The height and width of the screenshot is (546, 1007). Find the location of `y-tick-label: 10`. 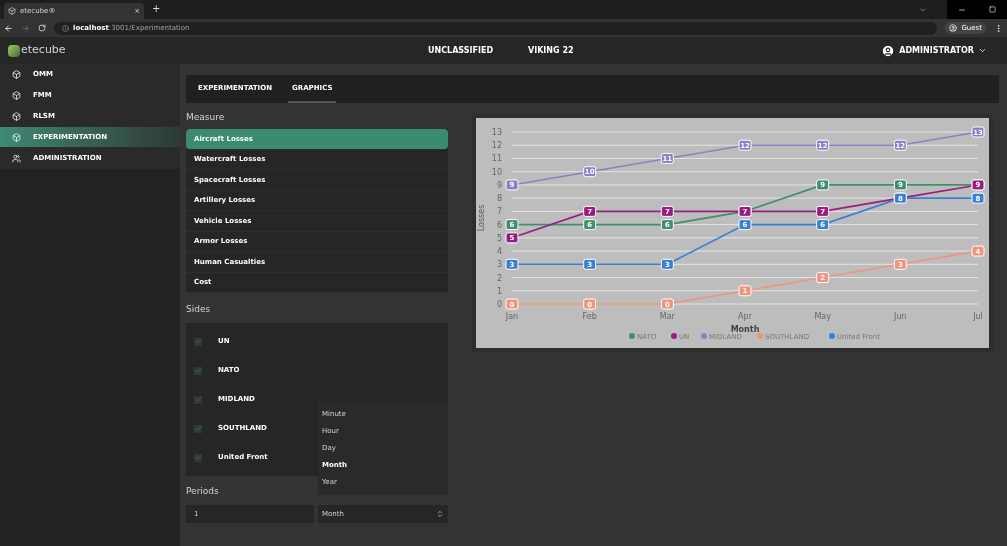

y-tick-label: 10 is located at coordinates (496, 172).